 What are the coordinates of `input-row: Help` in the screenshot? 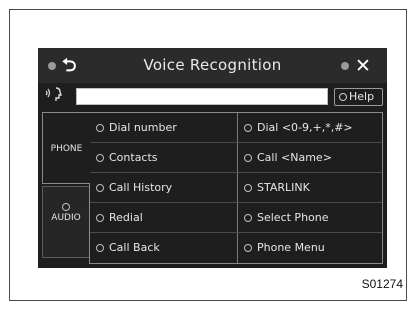 It's located at (212, 97).